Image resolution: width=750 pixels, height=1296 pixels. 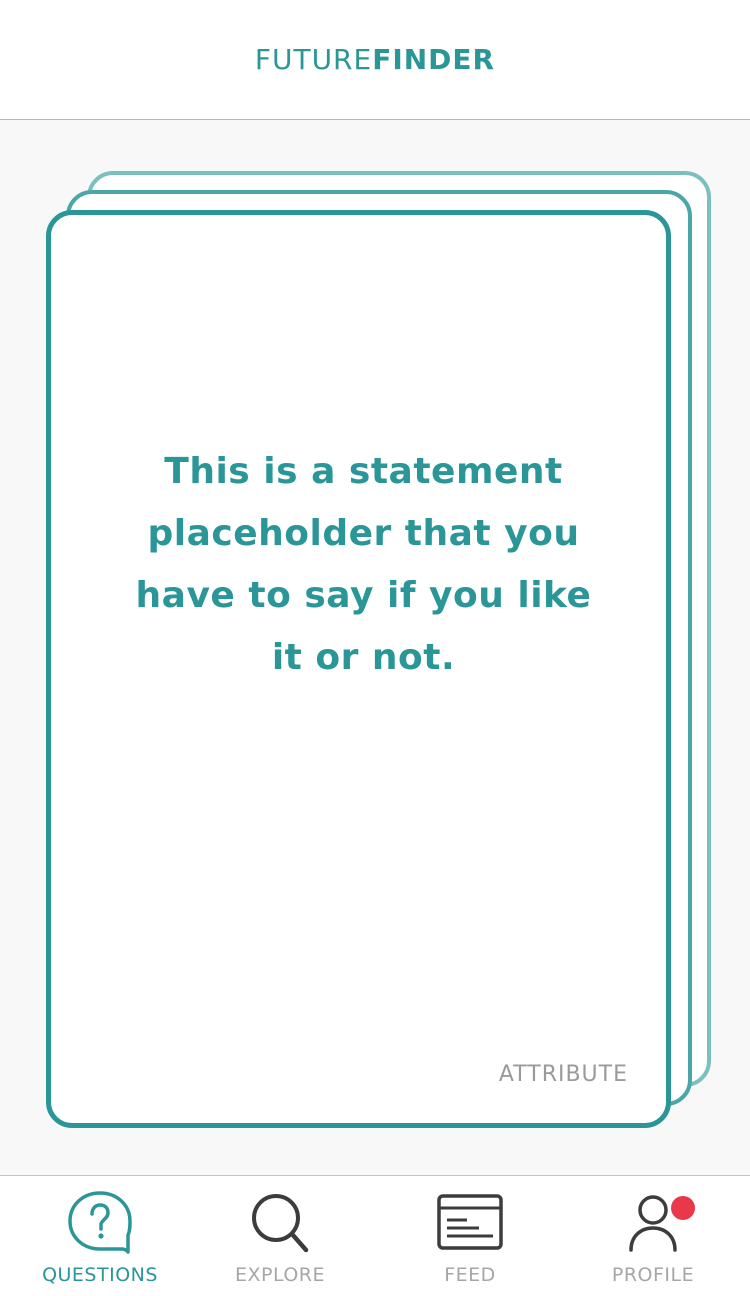 What do you see at coordinates (434, 59) in the screenshot?
I see `logo-text-finder: FINDER` at bounding box center [434, 59].